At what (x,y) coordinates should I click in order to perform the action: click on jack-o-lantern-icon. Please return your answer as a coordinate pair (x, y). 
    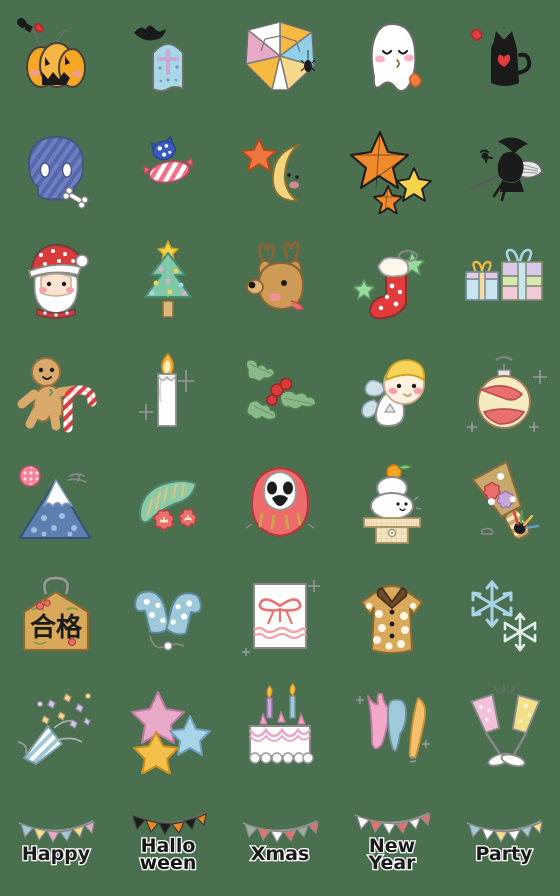
    Looking at the image, I should click on (51, 52).